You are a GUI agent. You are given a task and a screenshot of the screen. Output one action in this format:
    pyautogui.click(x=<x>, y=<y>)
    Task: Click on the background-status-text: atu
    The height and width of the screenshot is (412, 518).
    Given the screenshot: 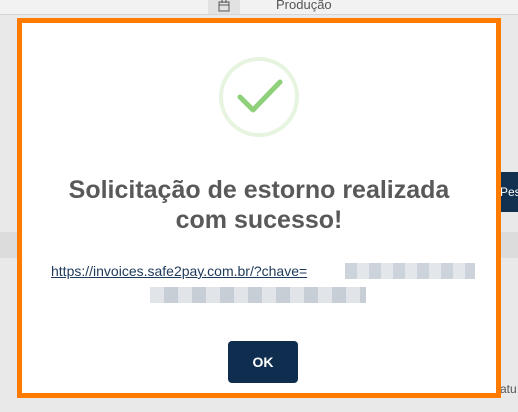 What is the action you would take?
    pyautogui.click(x=508, y=389)
    